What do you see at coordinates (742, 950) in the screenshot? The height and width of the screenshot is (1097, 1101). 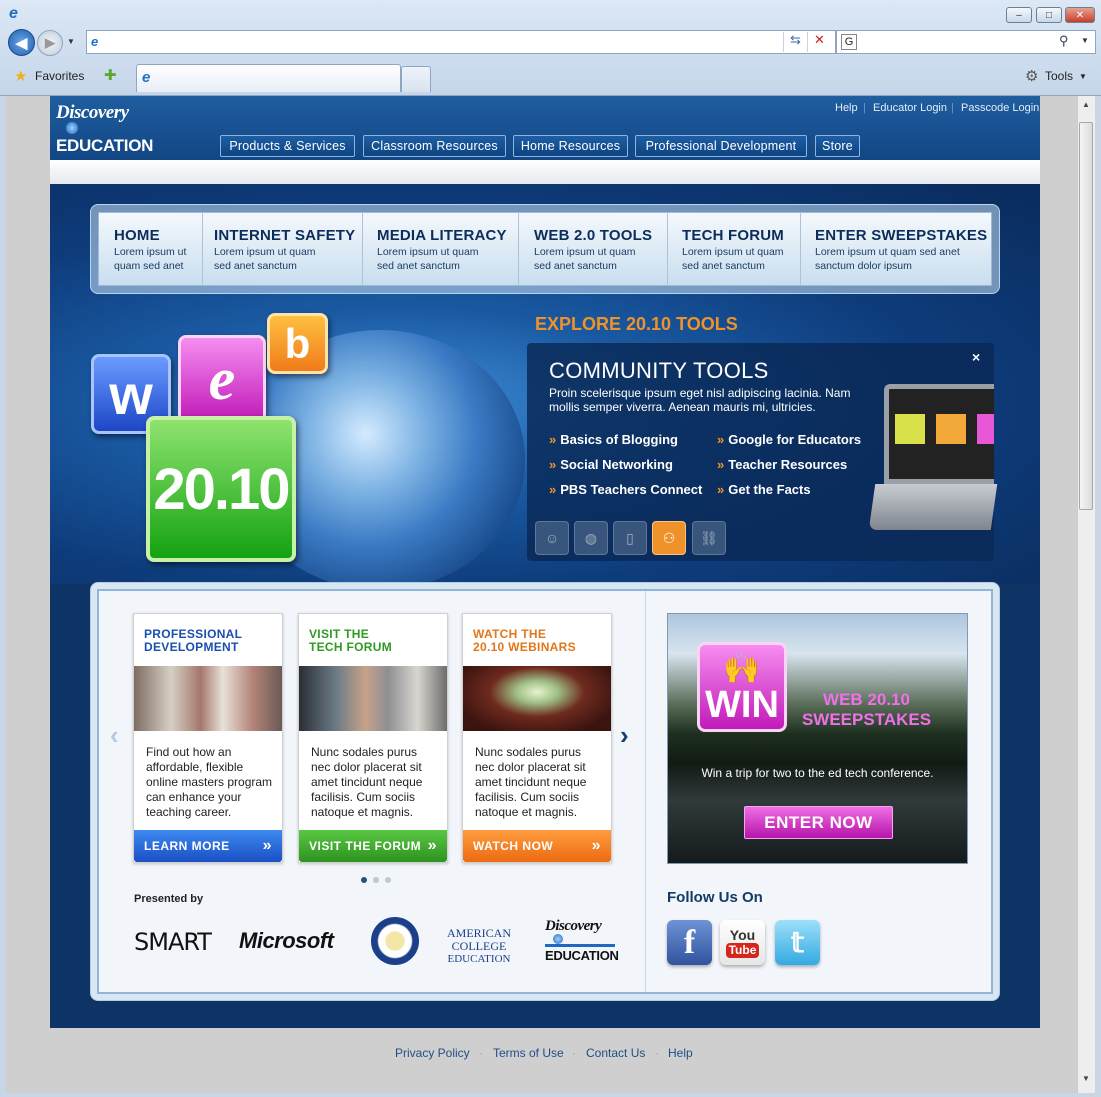 I see `youtube-tube: Tube` at bounding box center [742, 950].